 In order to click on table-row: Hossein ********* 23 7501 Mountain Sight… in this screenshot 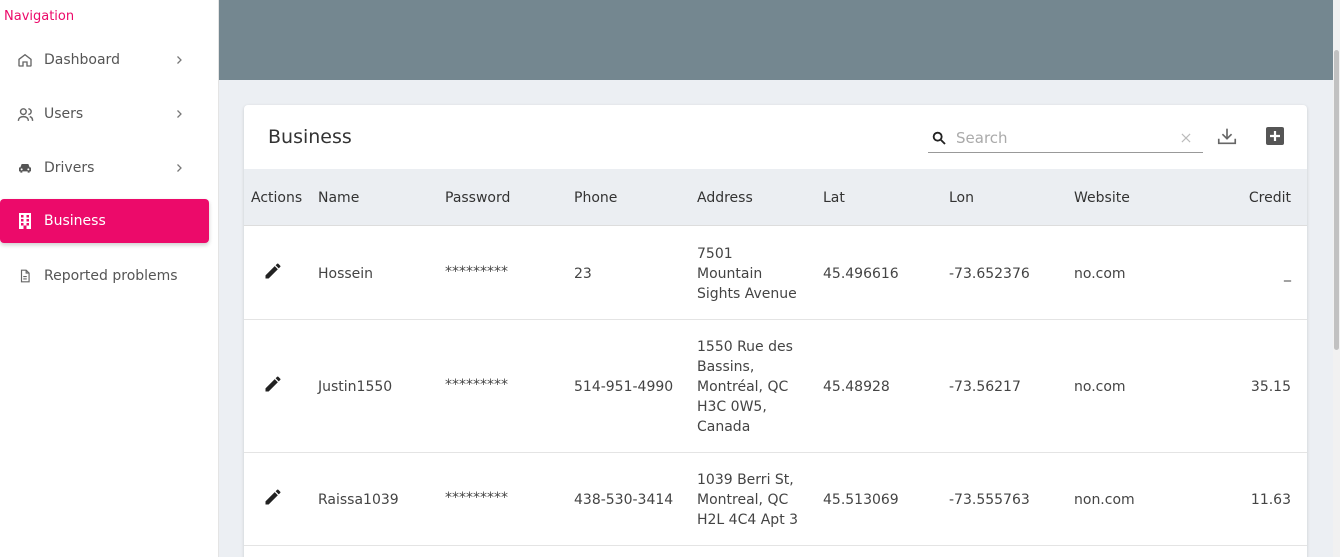, I will do `click(775, 273)`.